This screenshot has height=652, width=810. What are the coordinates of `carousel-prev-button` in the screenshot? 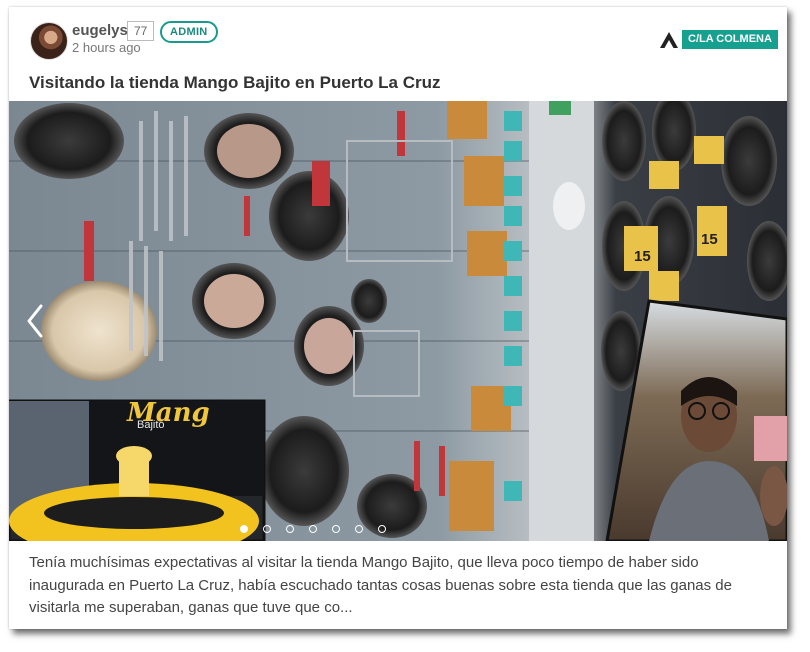 It's located at (35, 321).